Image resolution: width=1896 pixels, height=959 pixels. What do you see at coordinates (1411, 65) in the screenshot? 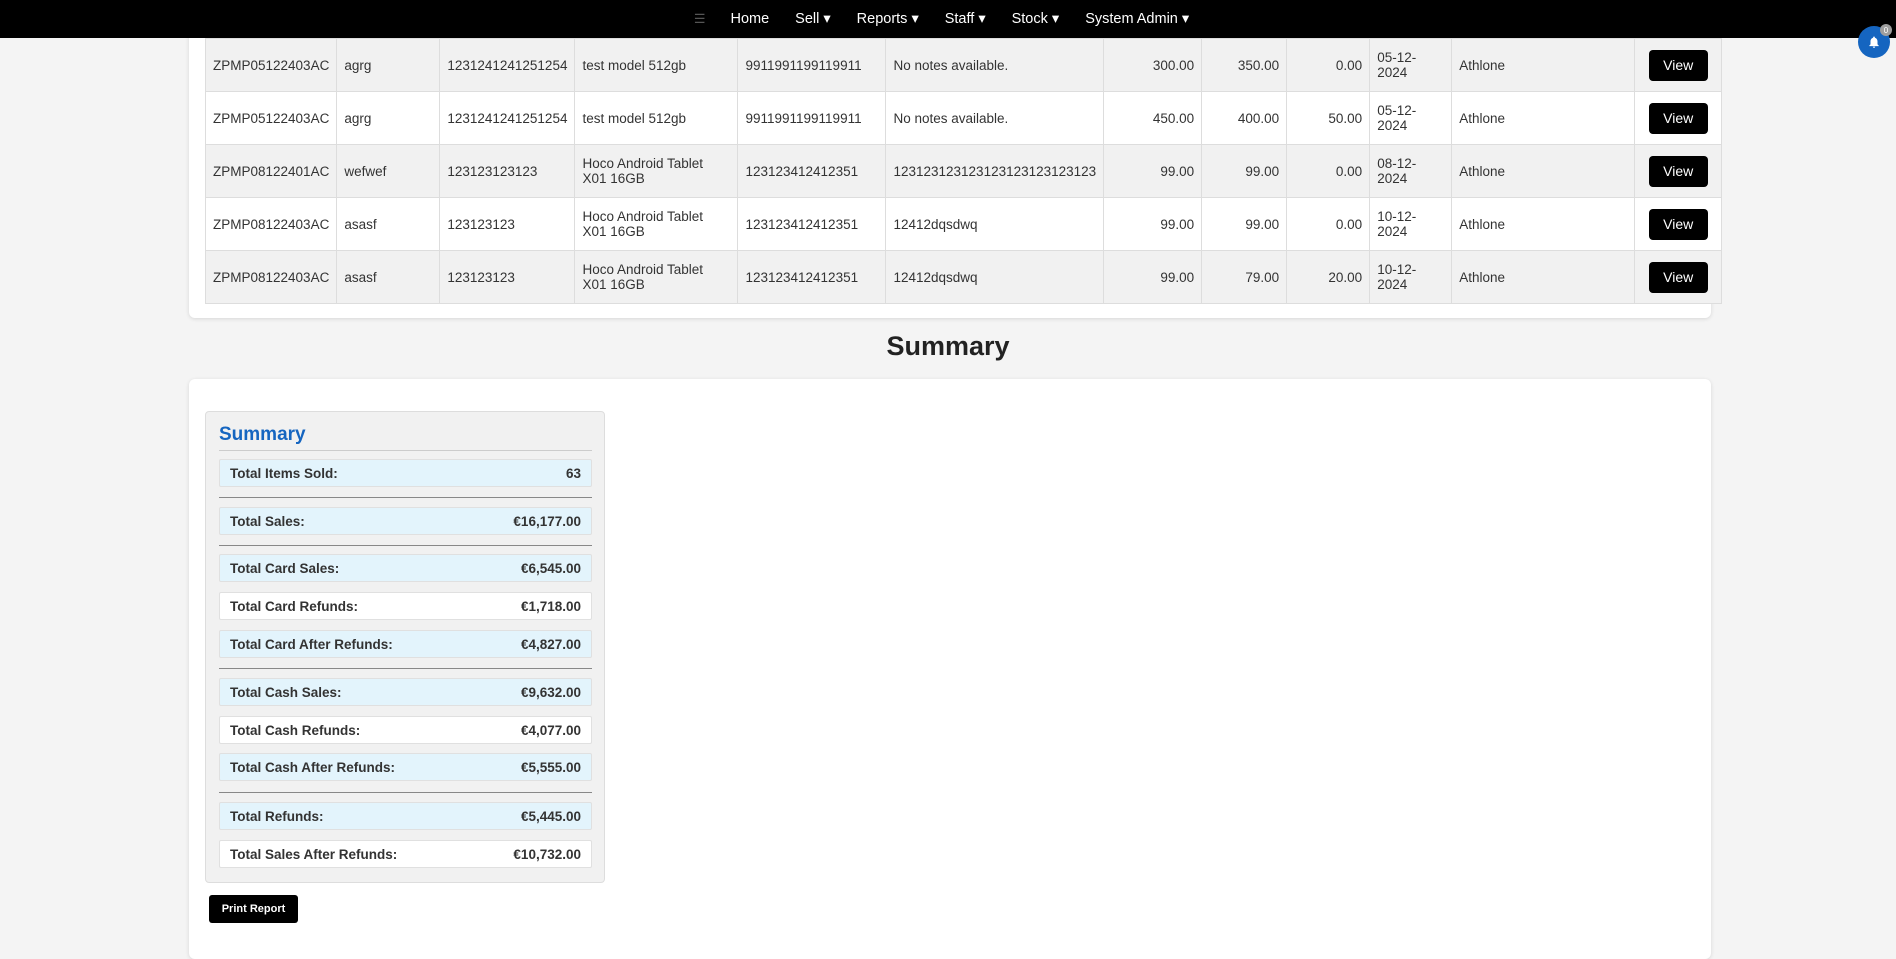
I see `table-cell: 05-12-2024` at bounding box center [1411, 65].